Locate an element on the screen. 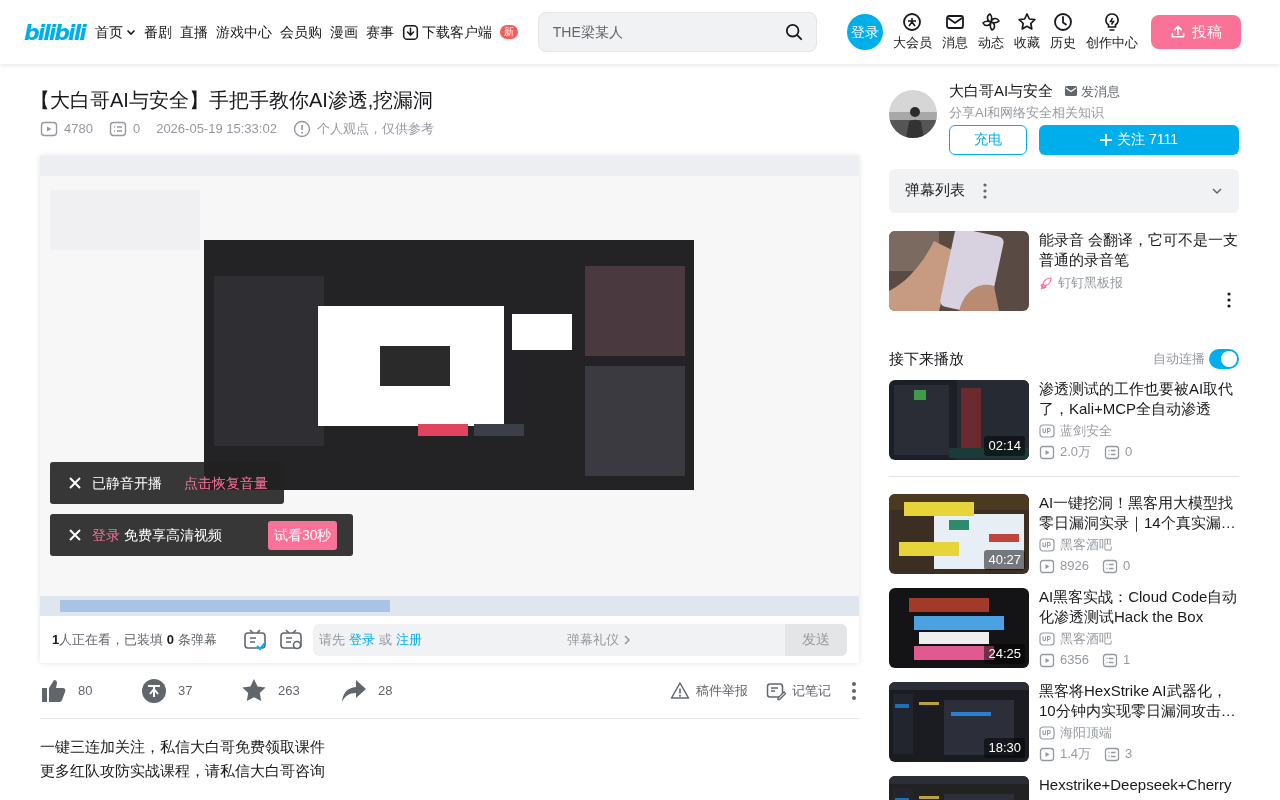 Image resolution: width=1280 pixels, height=800 pixels. nav-link: 游戏中心 is located at coordinates (243, 32).